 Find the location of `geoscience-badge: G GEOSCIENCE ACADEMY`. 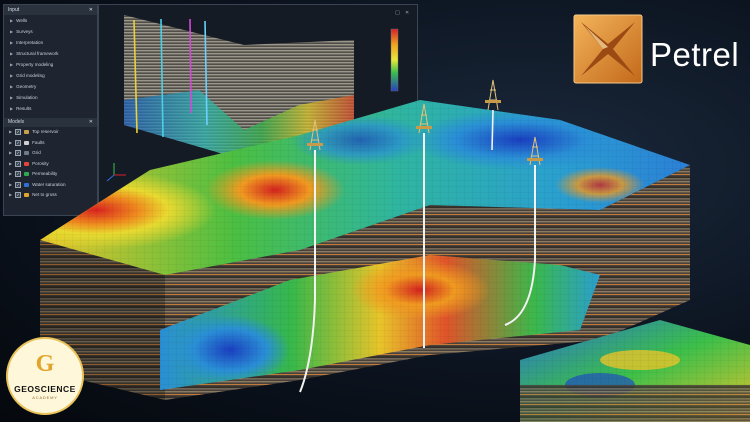

geoscience-badge: G GEOSCIENCE ACADEMY is located at coordinates (45, 376).